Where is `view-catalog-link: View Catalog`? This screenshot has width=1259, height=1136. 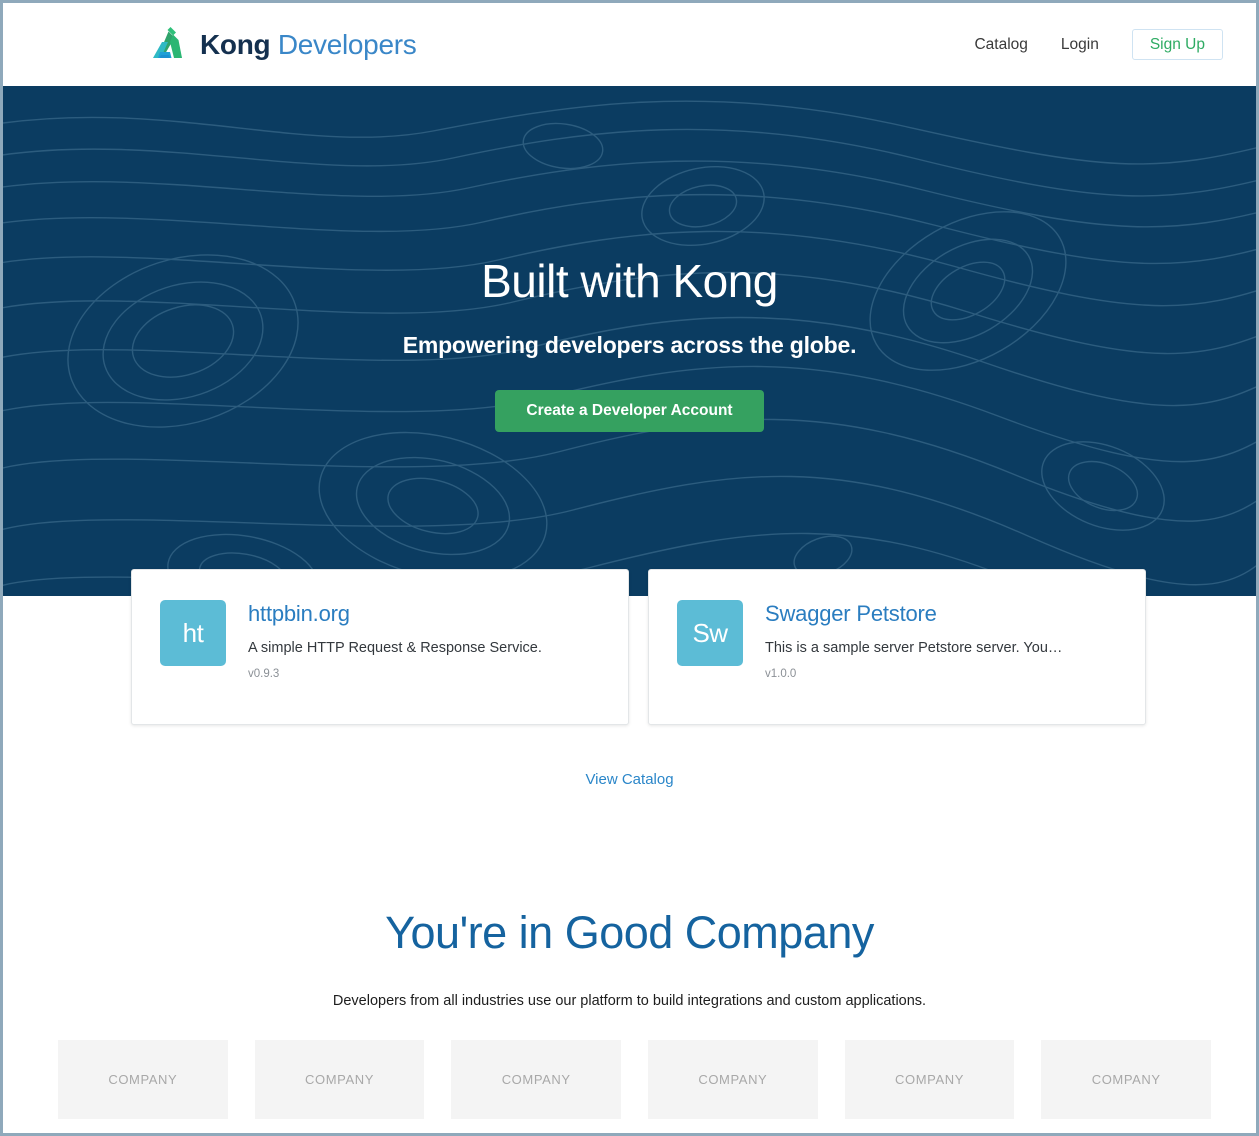
view-catalog-link: View Catalog is located at coordinates (629, 779).